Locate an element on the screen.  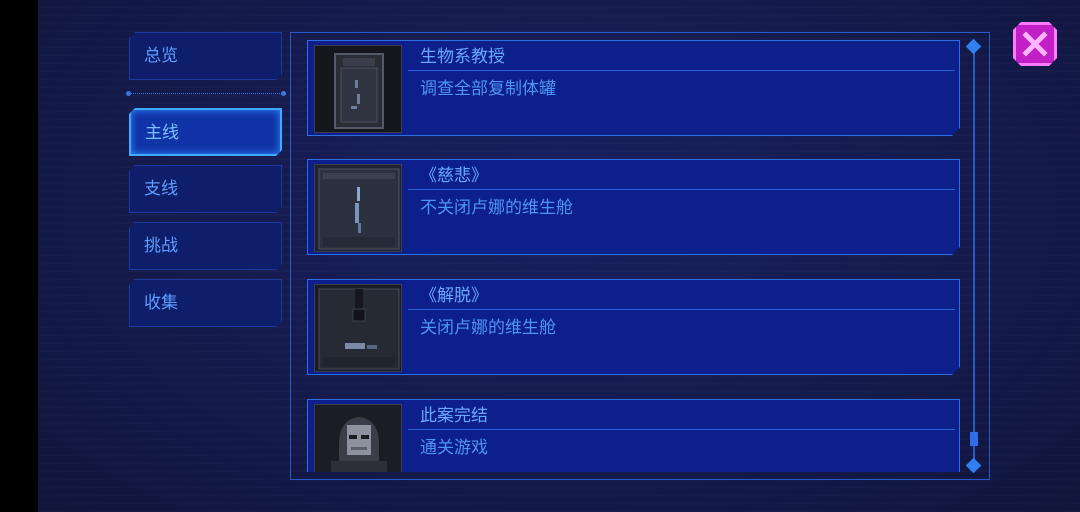
achievement-card: 《解脱》 关闭卢娜的维生舱 is located at coordinates (633, 327).